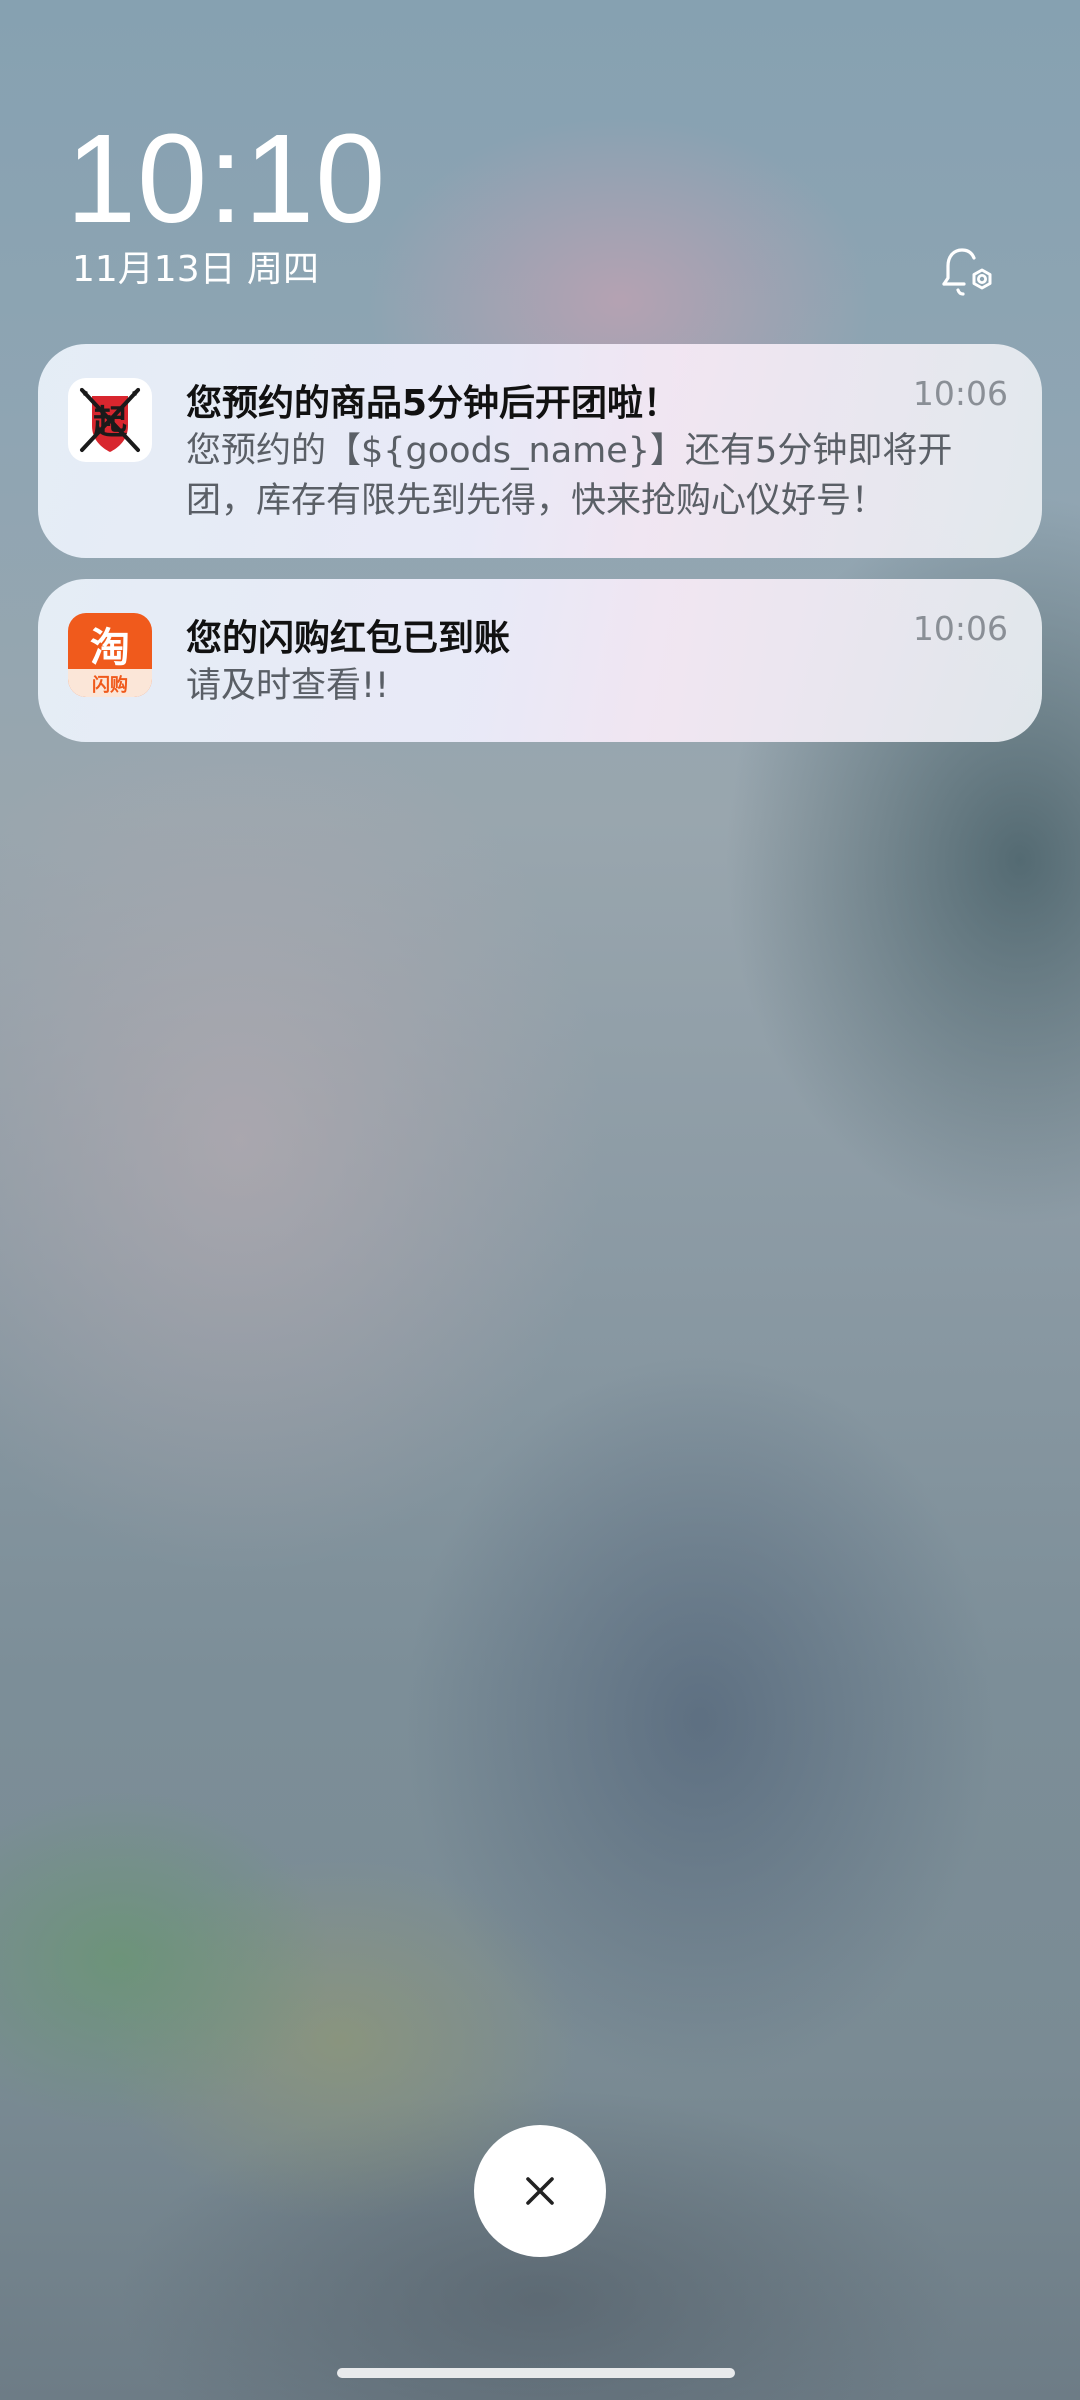 The height and width of the screenshot is (2400, 1080). What do you see at coordinates (536, 2373) in the screenshot?
I see `home-indicator` at bounding box center [536, 2373].